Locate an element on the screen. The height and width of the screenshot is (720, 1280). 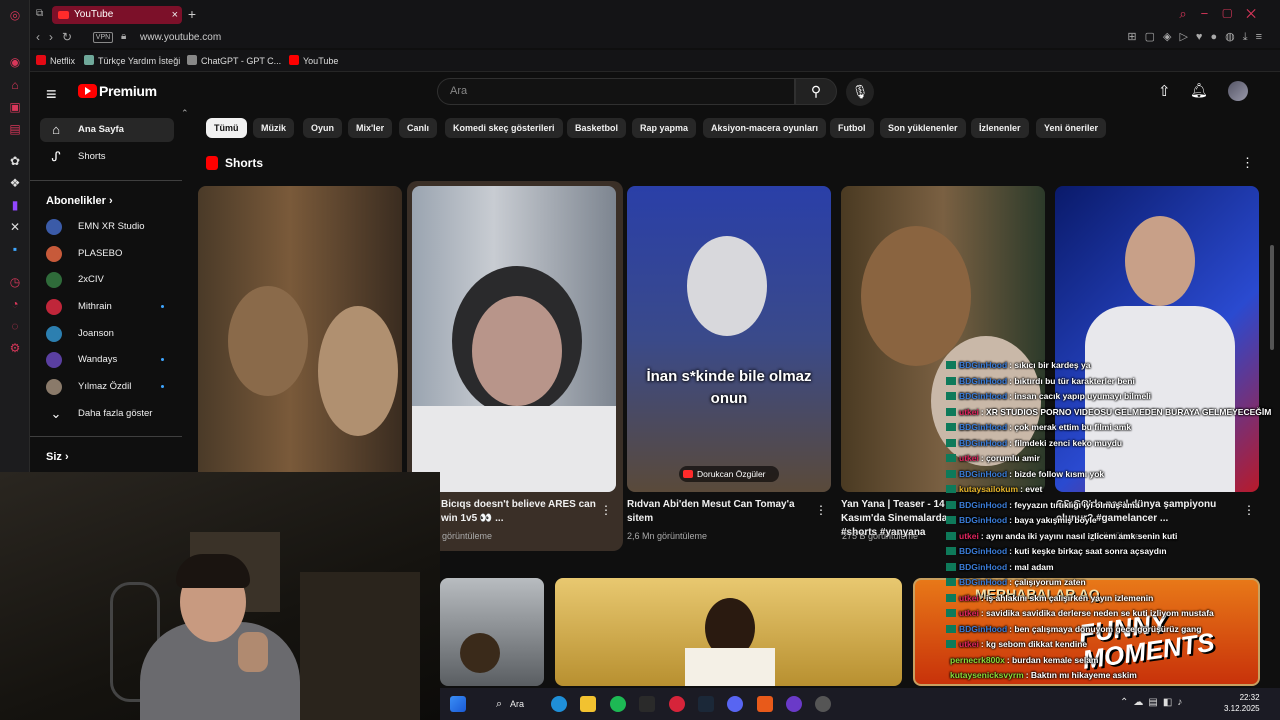
taskbar-clock: 22:32 3.12.2025 is located at coordinates (1242, 703).